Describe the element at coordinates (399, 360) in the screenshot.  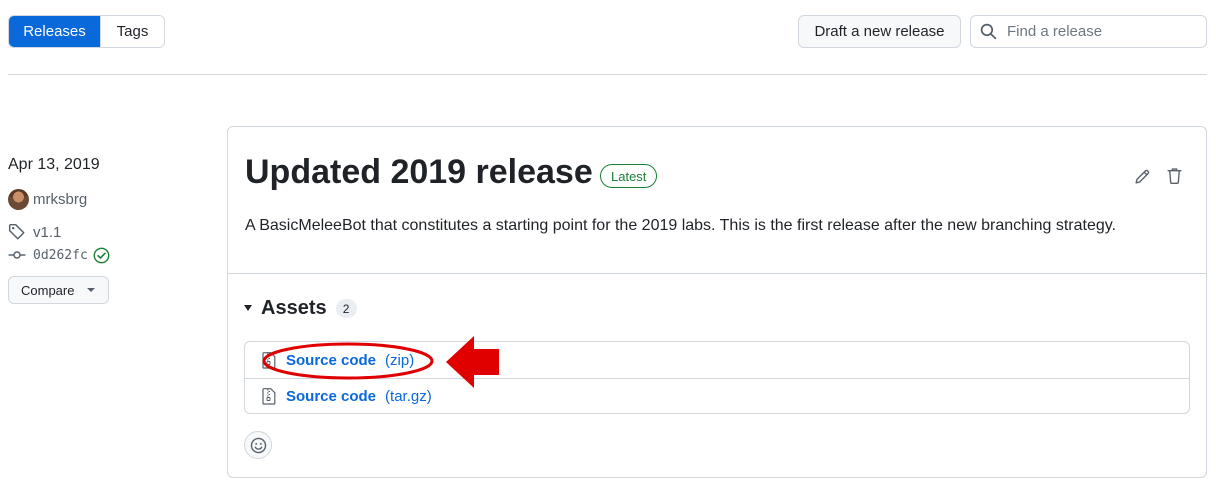
I see `asset-extension: (zip)` at that location.